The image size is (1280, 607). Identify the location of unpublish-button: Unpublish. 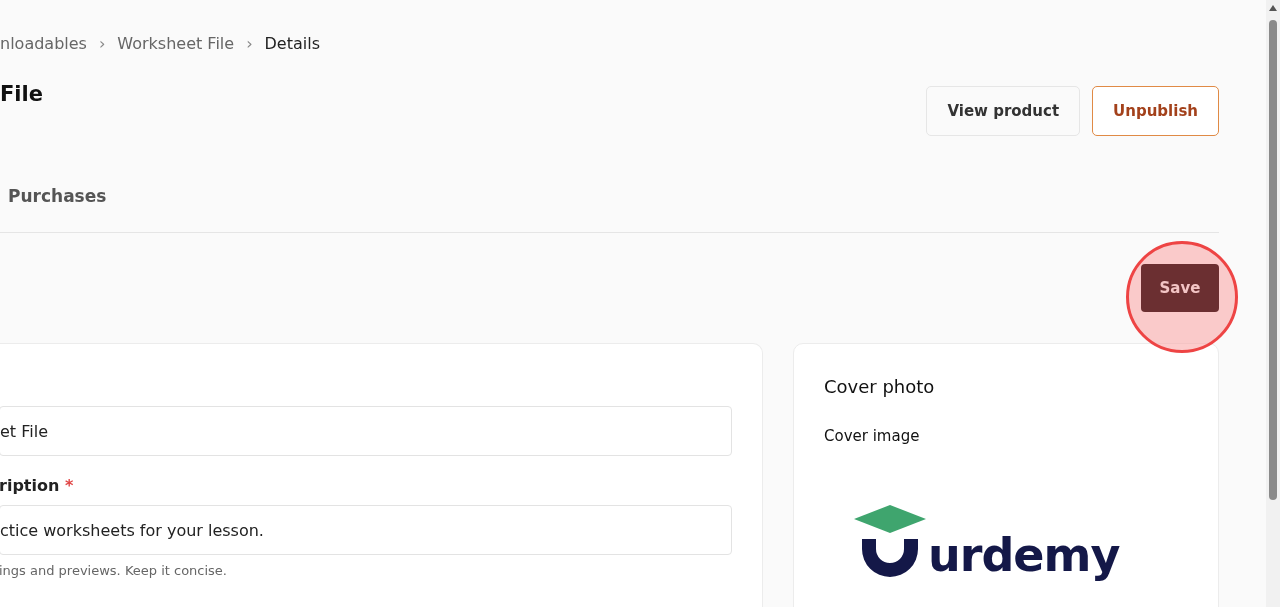
(1155, 111).